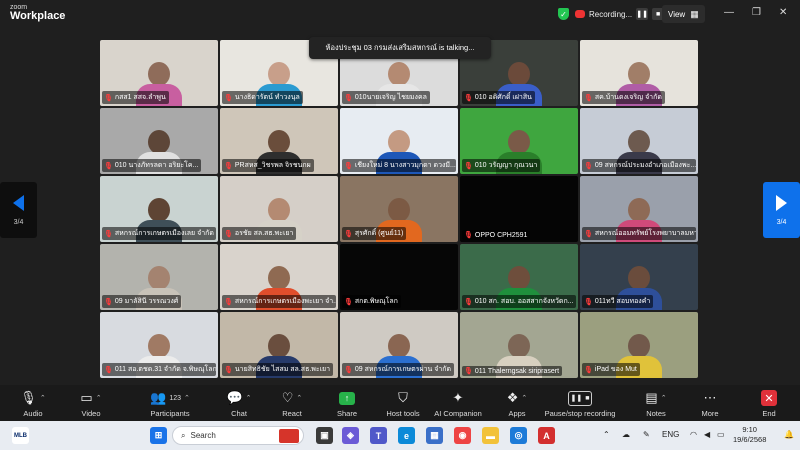 The width and height of the screenshot is (800, 450). What do you see at coordinates (159, 209) in the screenshot?
I see `participant-tile: 🎙 สหกรณ์การเกษตรเมืองเลย จำกัด` at bounding box center [159, 209].